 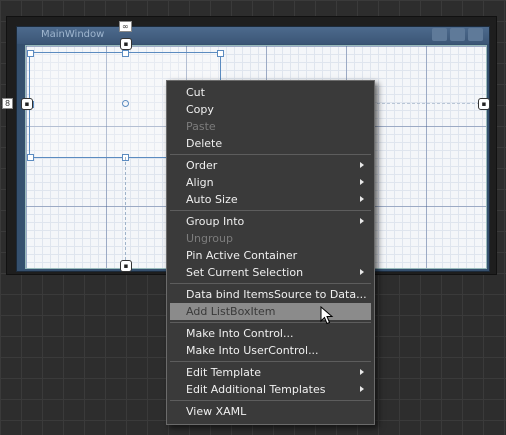 What do you see at coordinates (125, 26) in the screenshot?
I see `width-badge: ∞` at bounding box center [125, 26].